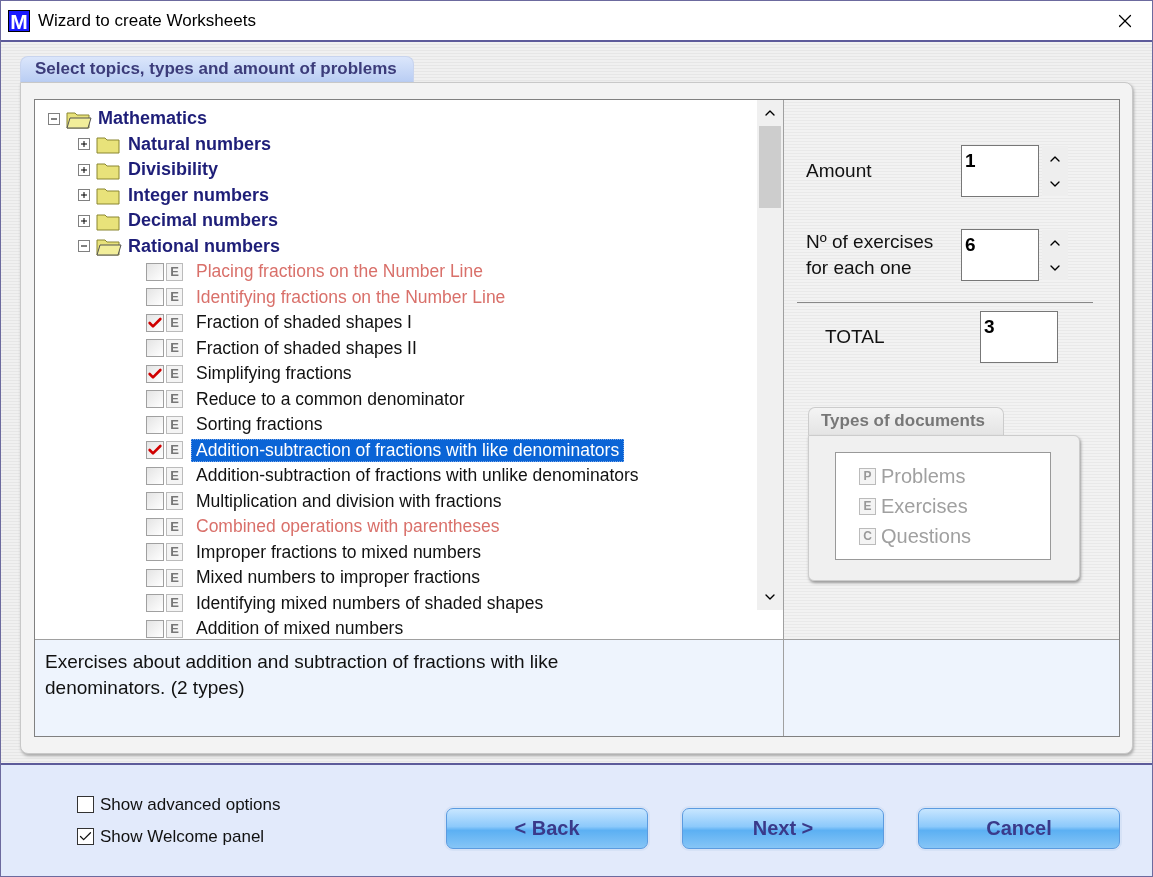  I want to click on tree-folder: Decimal numbers, so click(203, 221).